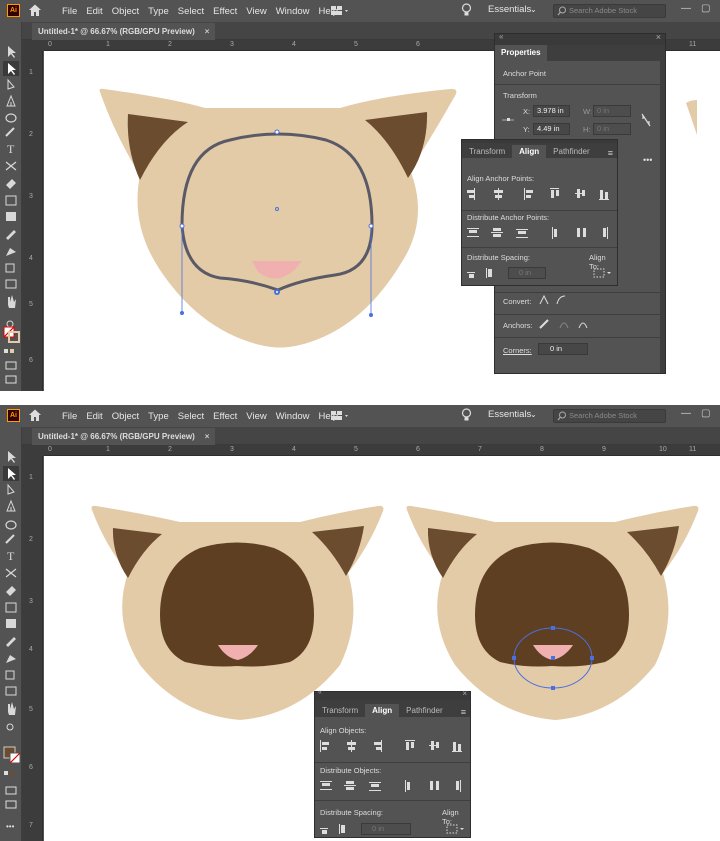 This screenshot has height=841, width=720. Describe the element at coordinates (116, 436) in the screenshot. I see `document-tab-label: Untitled-1* @ 66.67% (RGB/GPU Preview)` at that location.